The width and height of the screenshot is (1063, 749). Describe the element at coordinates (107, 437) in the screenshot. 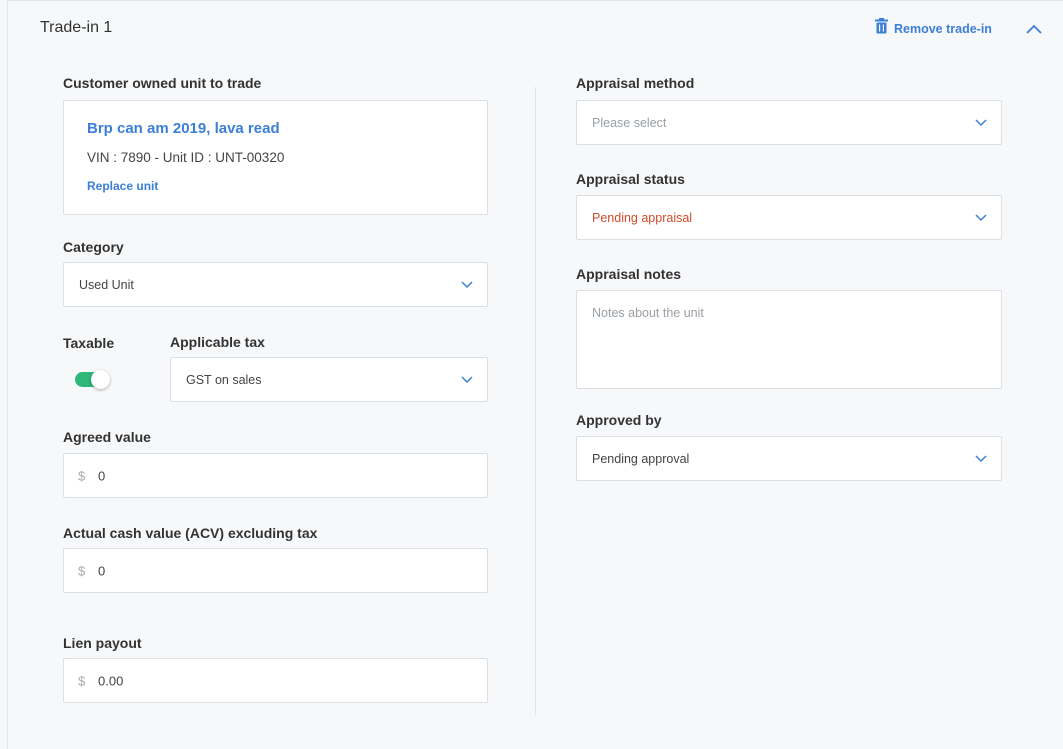

I see `agreed-value-label: Agreed value` at that location.